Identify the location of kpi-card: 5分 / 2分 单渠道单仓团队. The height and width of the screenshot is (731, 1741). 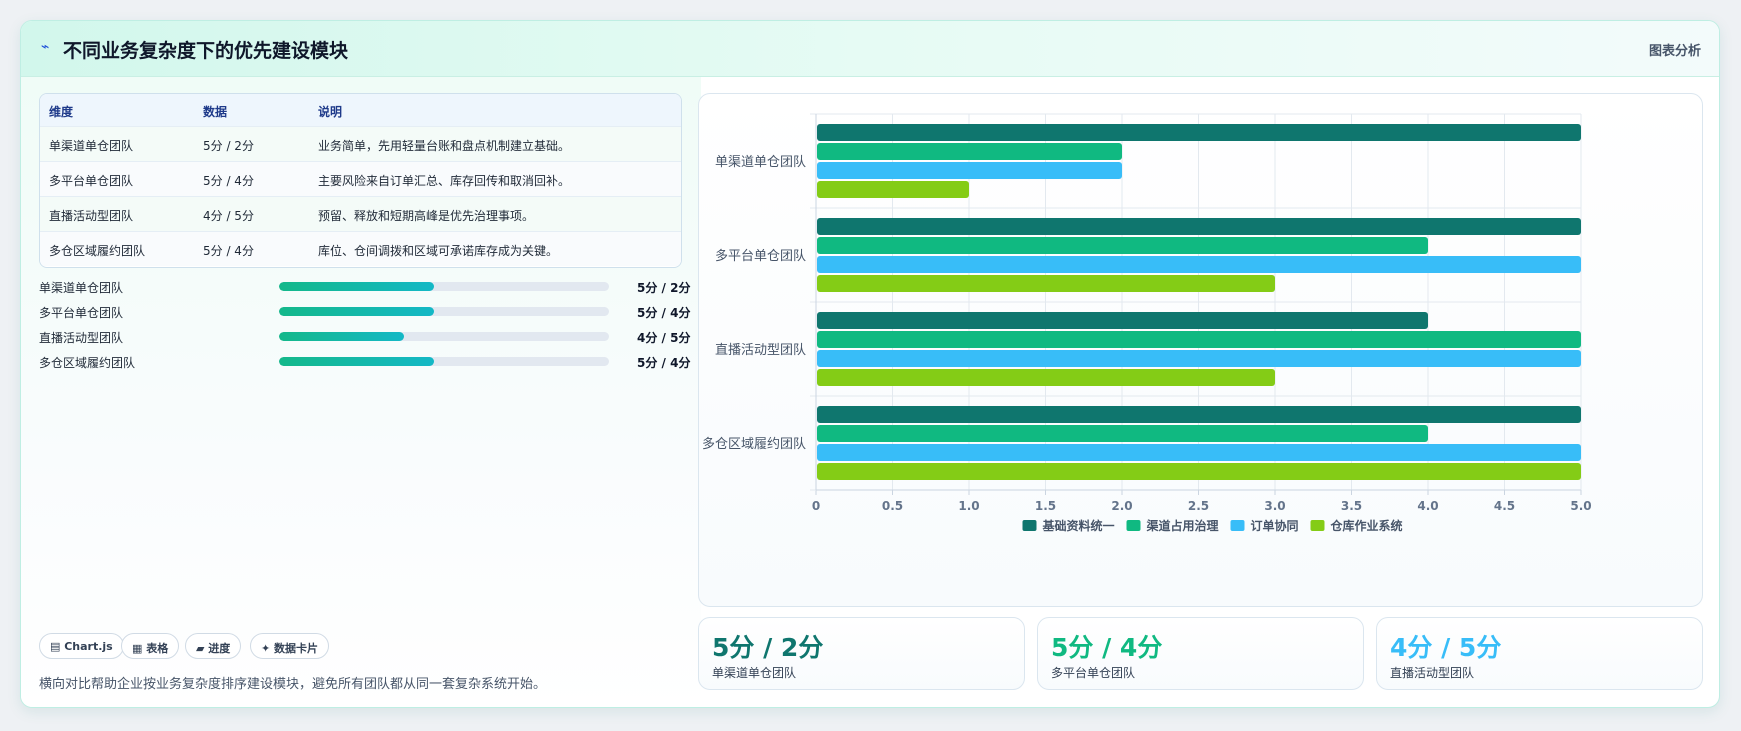
(861, 653).